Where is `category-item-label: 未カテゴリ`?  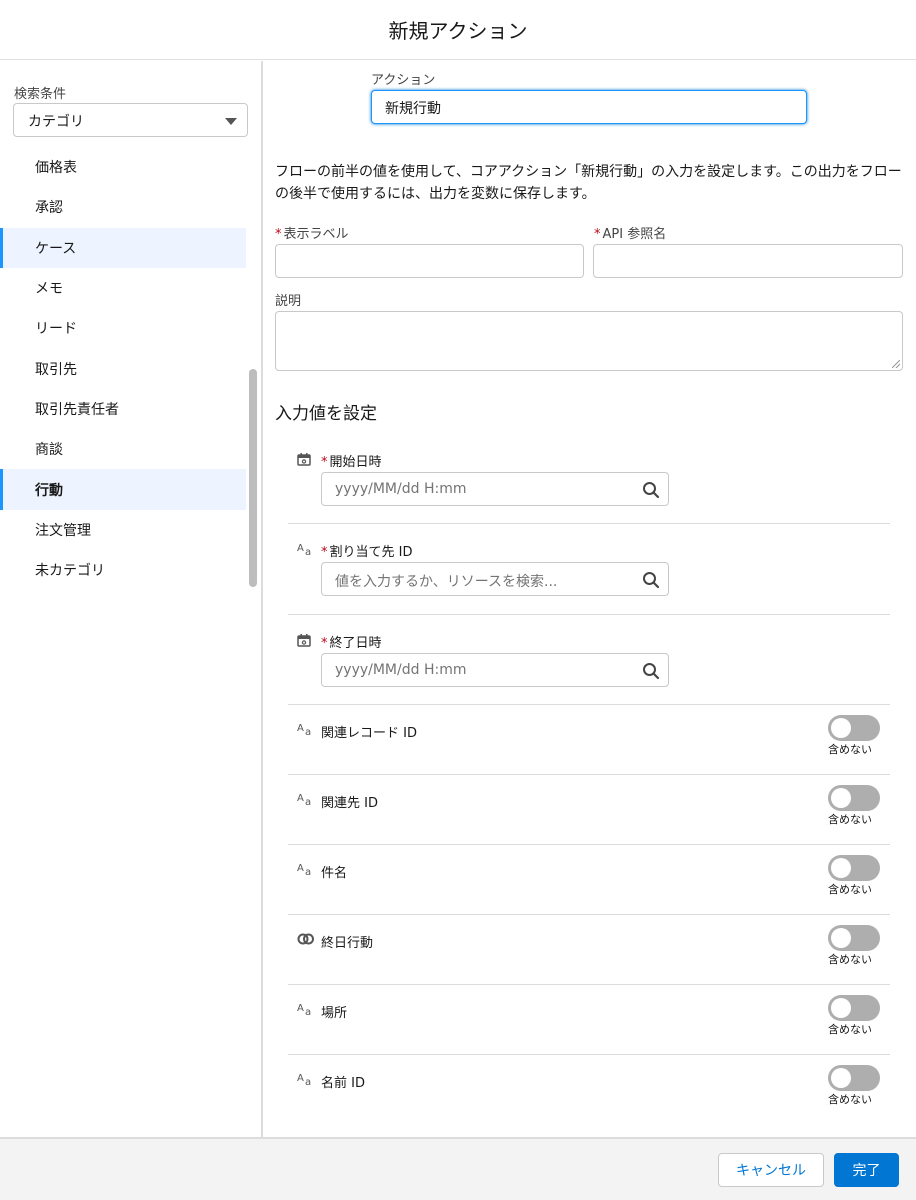
category-item-label: 未カテゴリ is located at coordinates (70, 571).